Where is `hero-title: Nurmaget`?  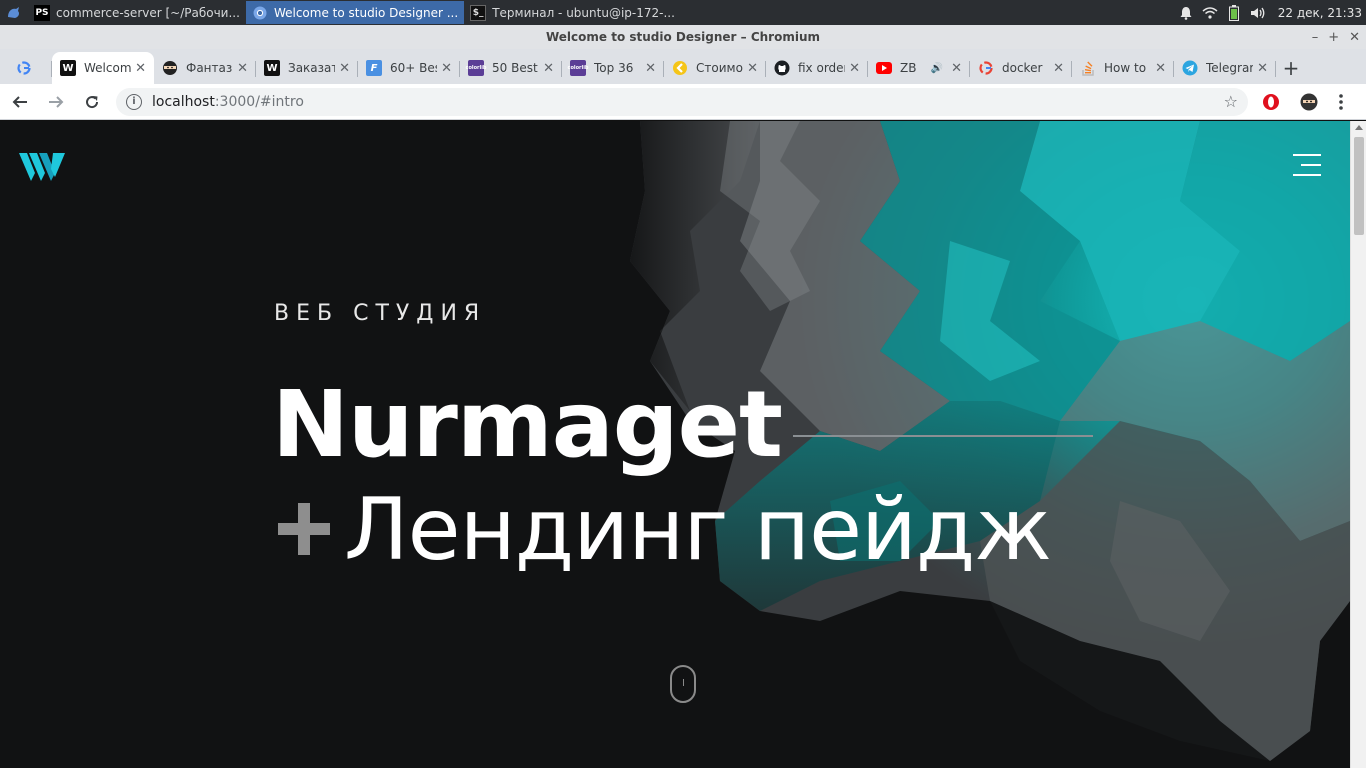
hero-title: Nurmaget is located at coordinates (527, 424).